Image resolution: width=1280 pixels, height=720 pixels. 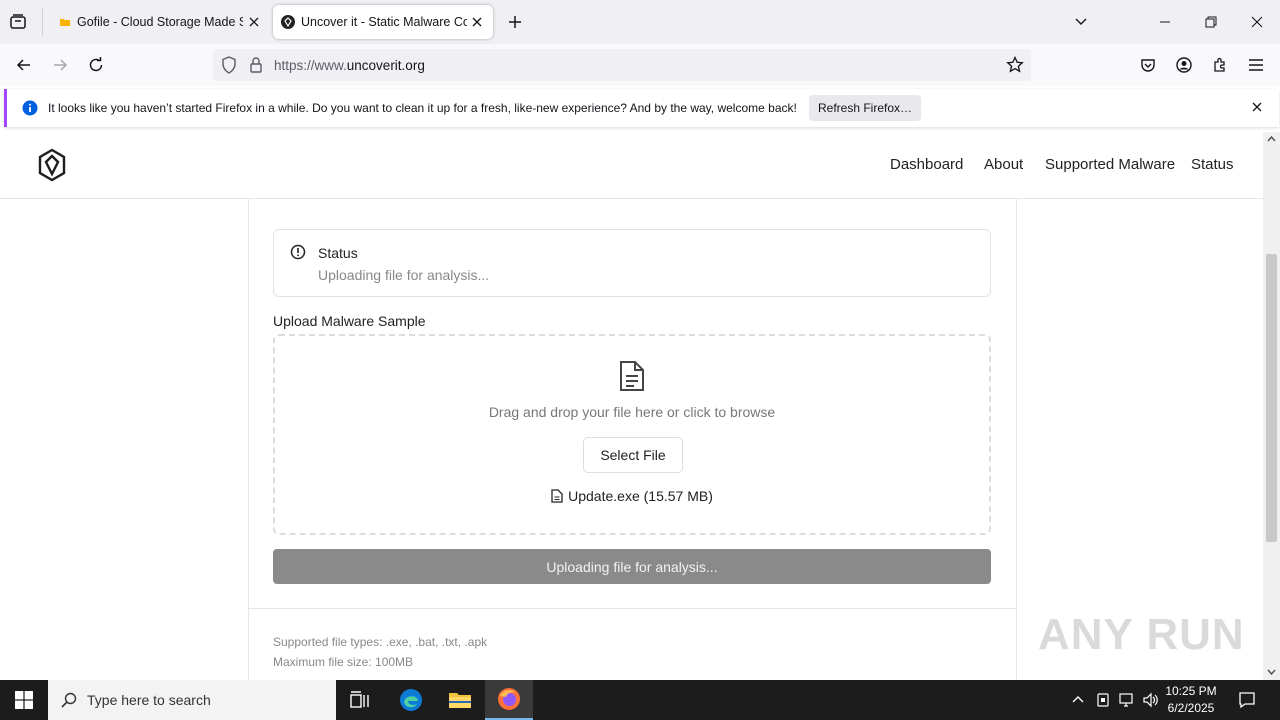 I want to click on back-arrow-icon, so click(x=24, y=65).